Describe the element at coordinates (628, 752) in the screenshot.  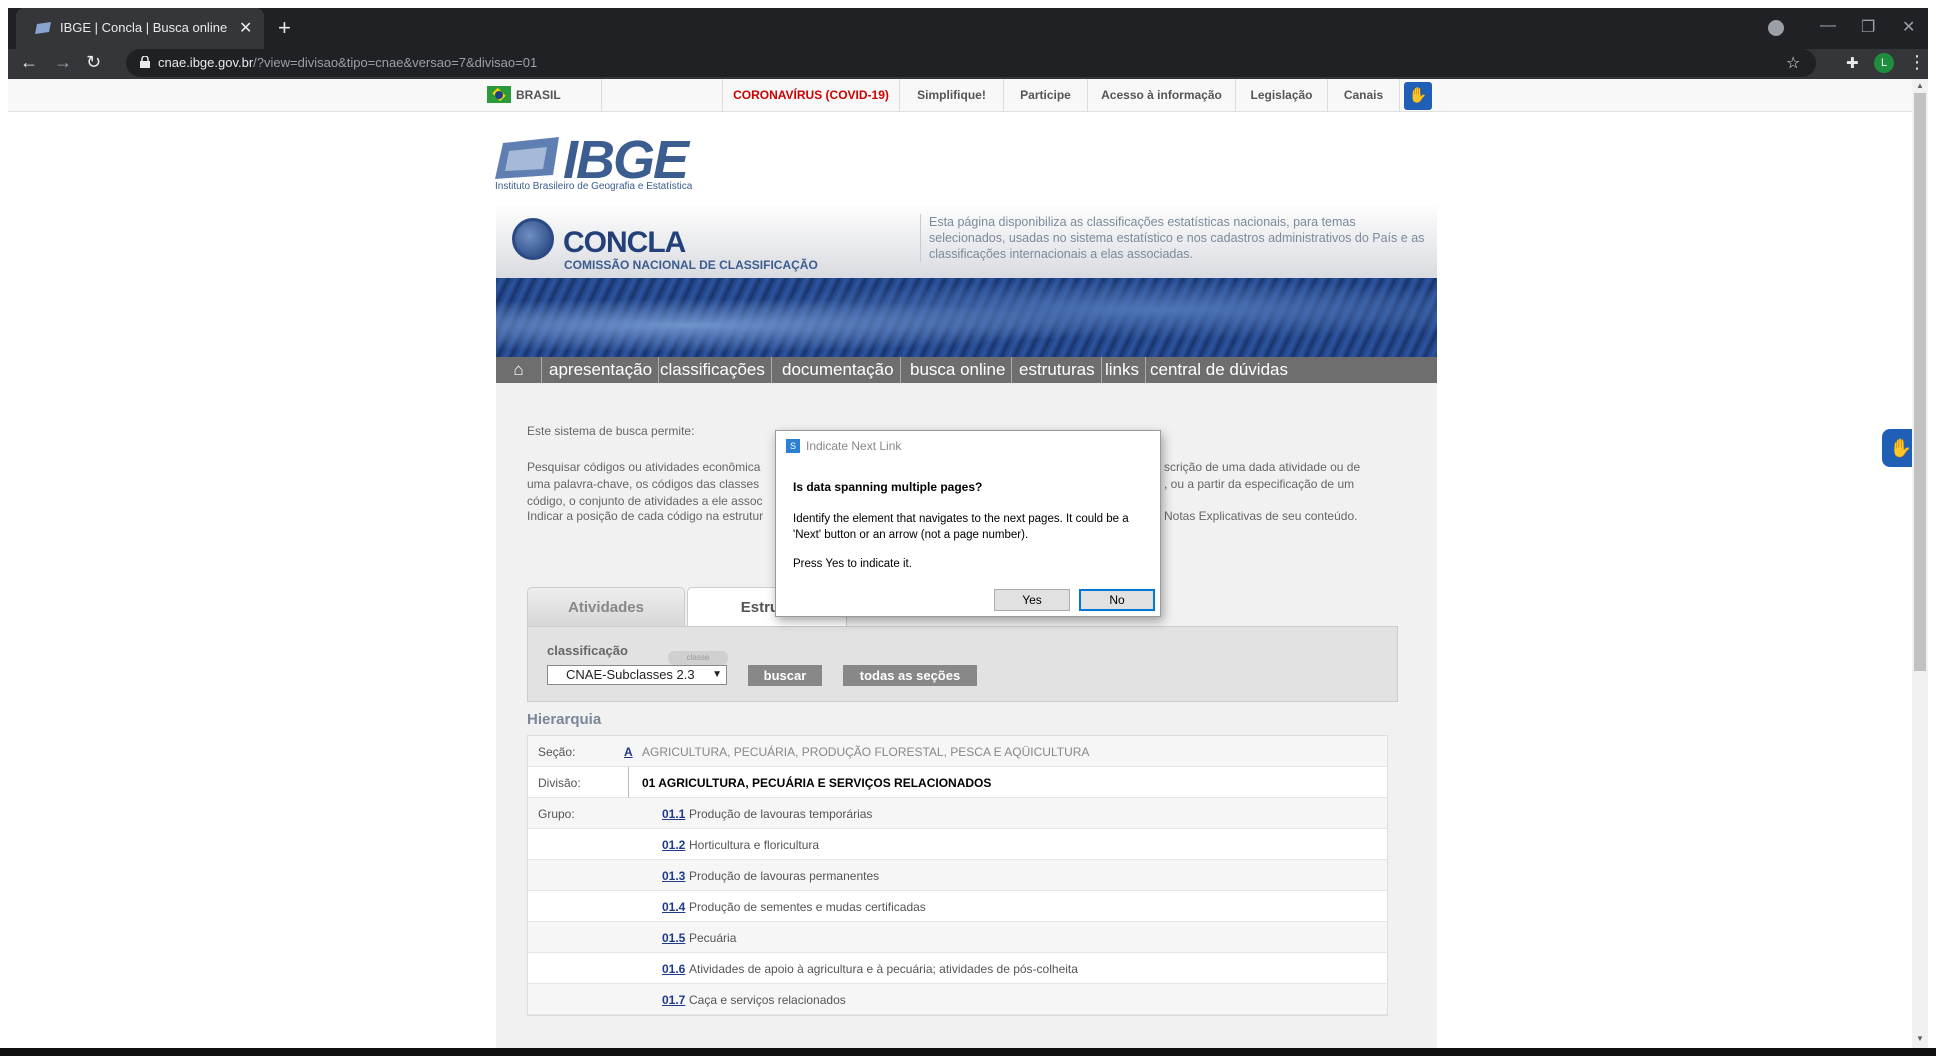
I see `secao-code-link: A` at that location.